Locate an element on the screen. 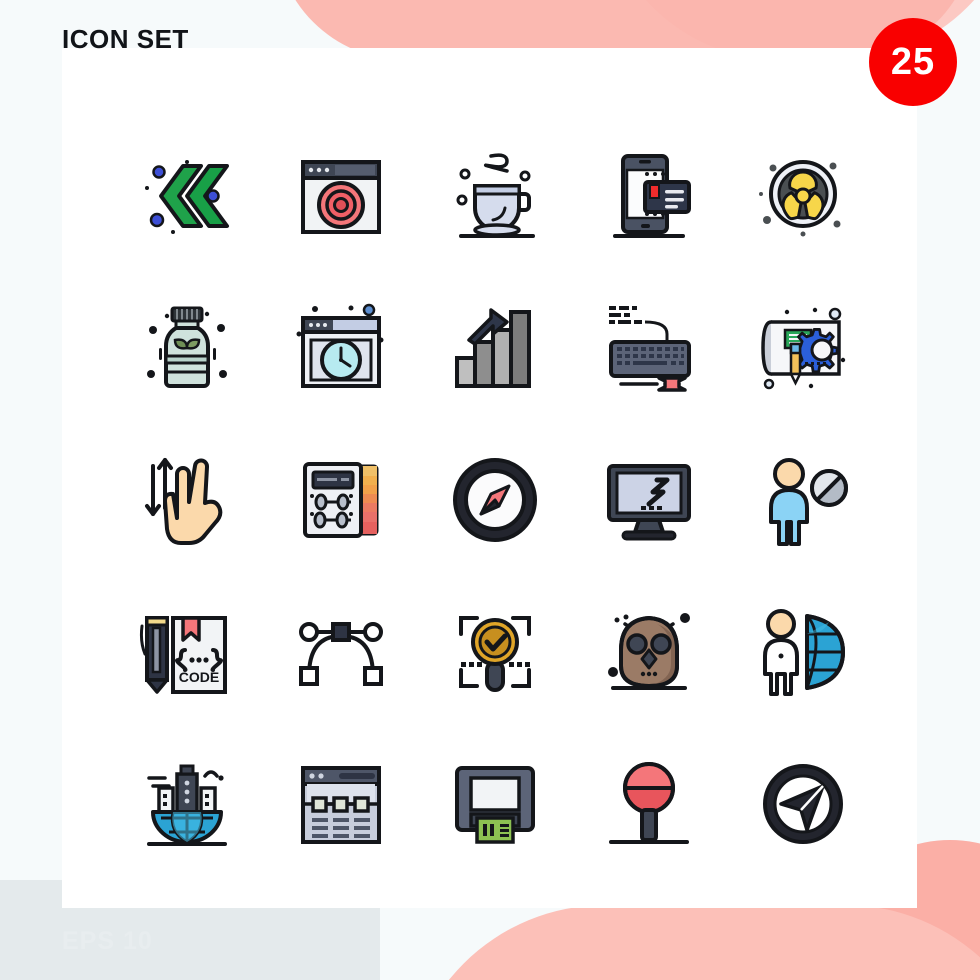 The height and width of the screenshot is (980, 980). icon-cell-search-verified is located at coordinates (495, 652).